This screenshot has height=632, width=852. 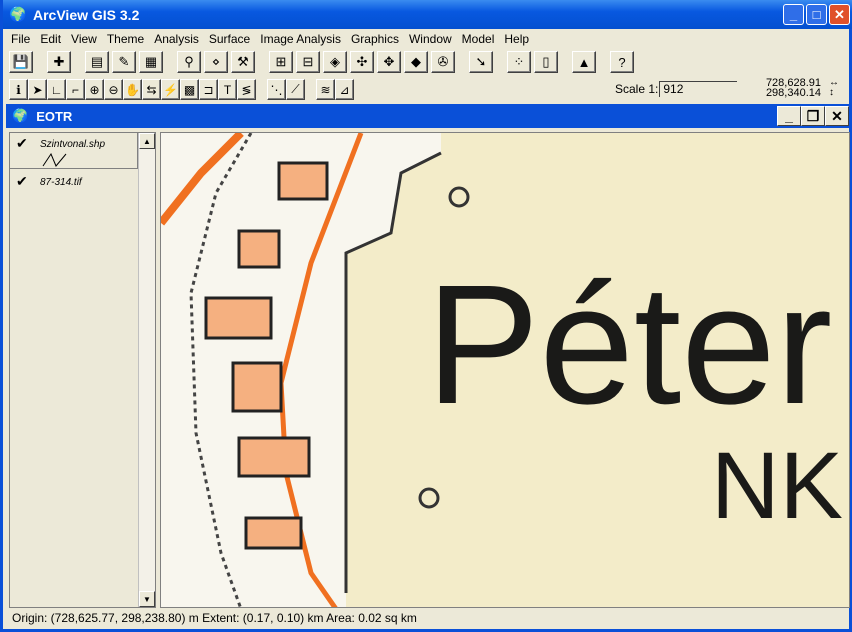 I want to click on toc-theme-tif: ✔ 87-314.tif, so click(x=74, y=181).